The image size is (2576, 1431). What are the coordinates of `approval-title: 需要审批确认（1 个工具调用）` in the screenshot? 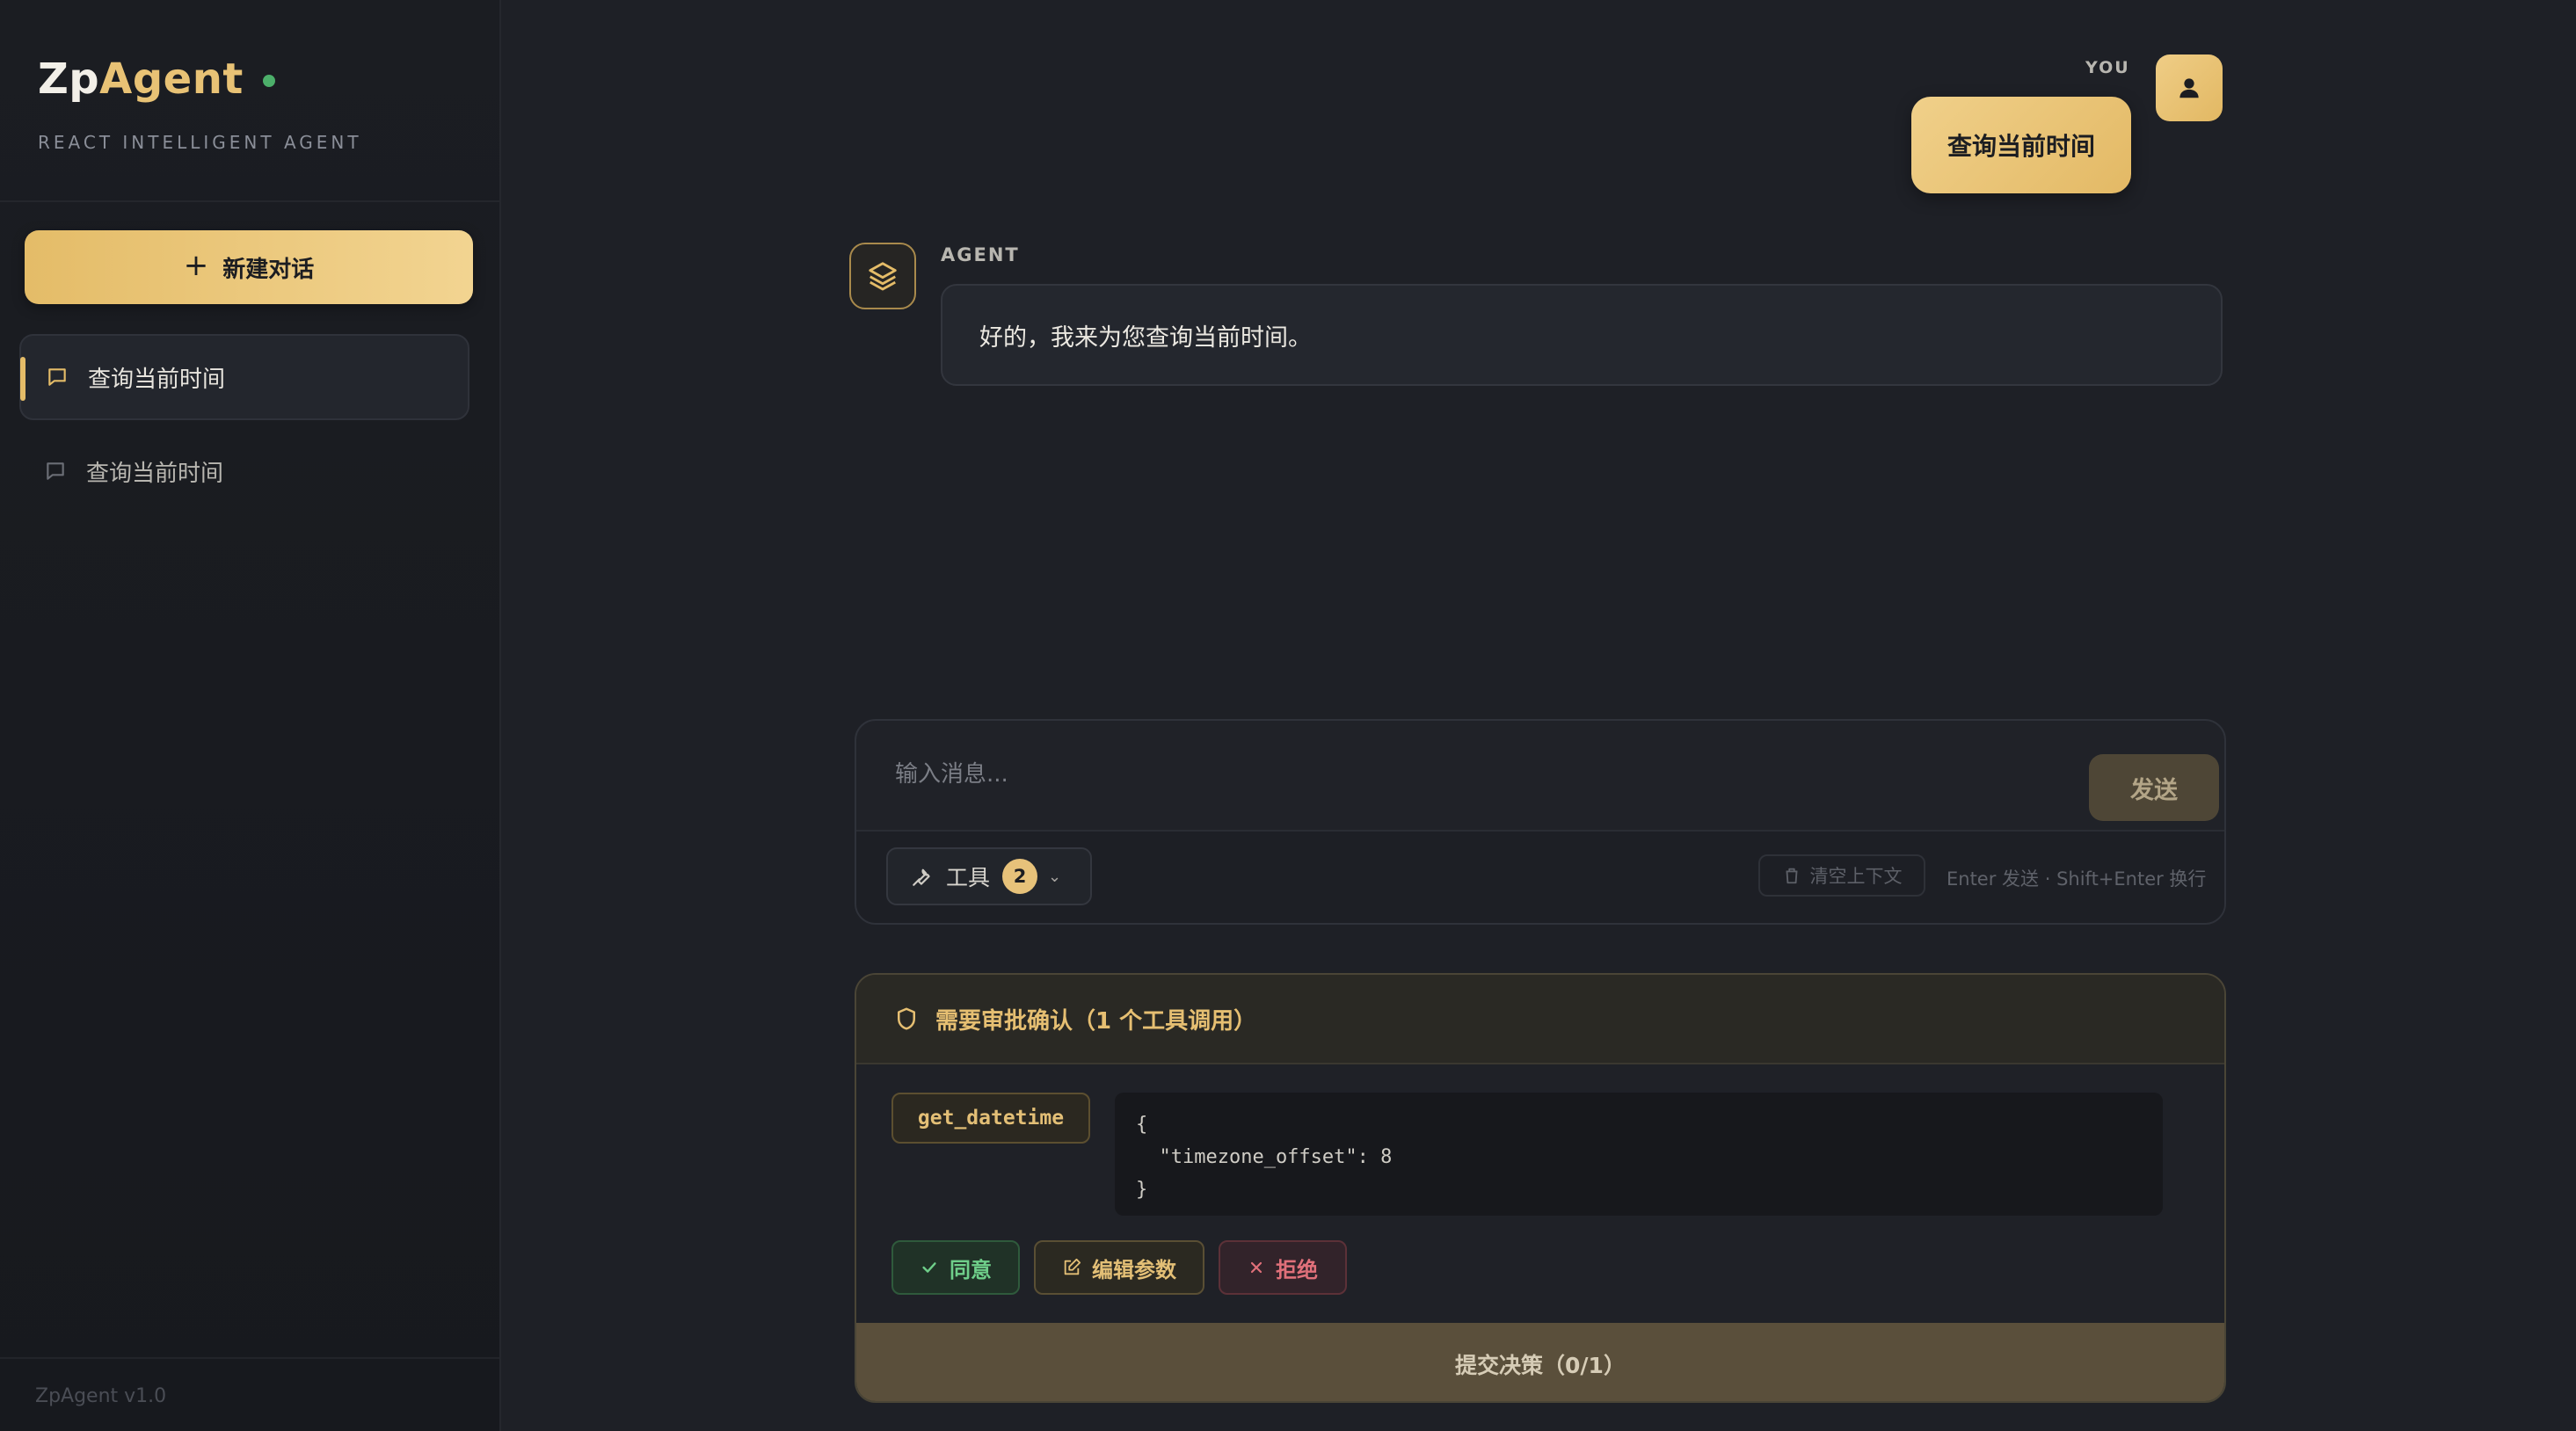 It's located at (1096, 1021).